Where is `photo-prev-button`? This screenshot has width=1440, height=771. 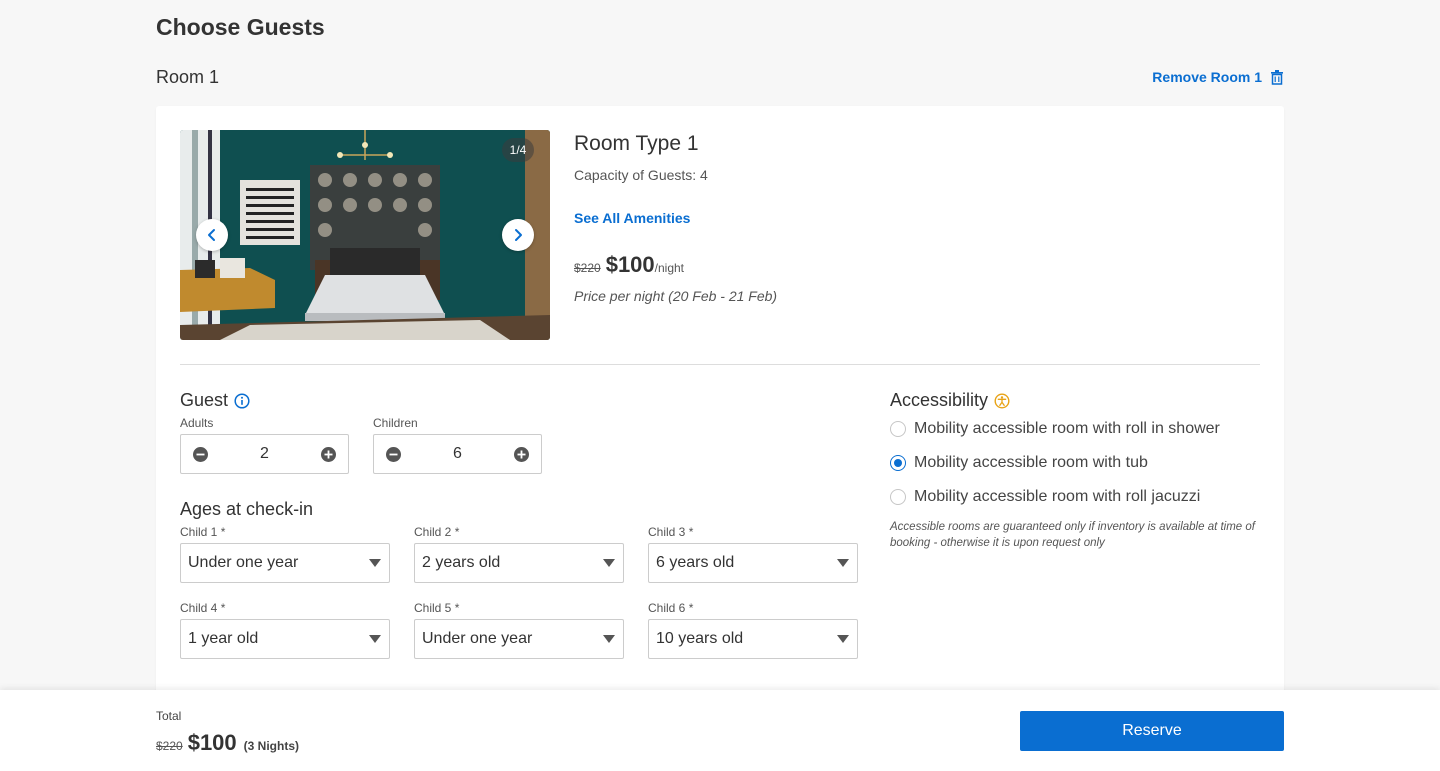 photo-prev-button is located at coordinates (212, 235).